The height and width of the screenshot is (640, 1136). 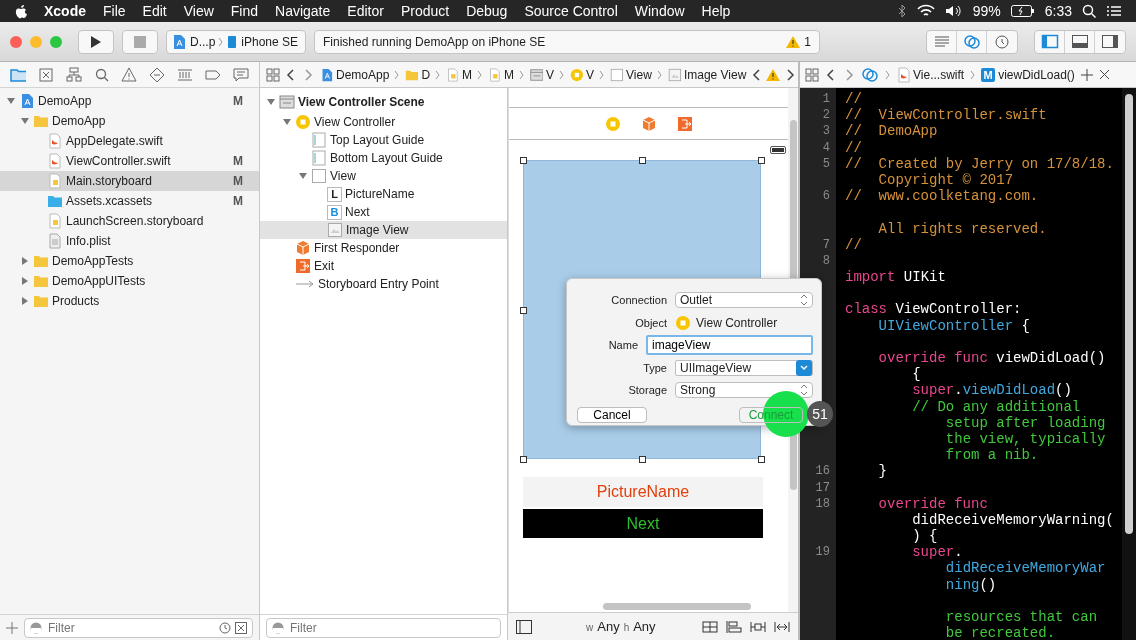 I want to click on step-badge: 51, so click(x=820, y=414).